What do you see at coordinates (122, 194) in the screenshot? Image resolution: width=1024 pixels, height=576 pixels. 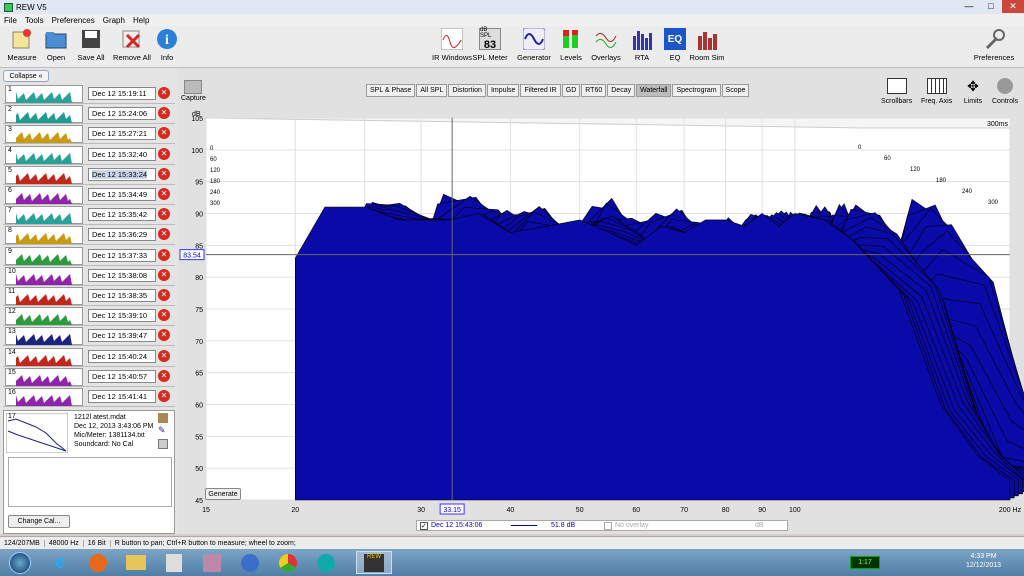 I see `measurement-name-field: Dec 12 15:34:49` at bounding box center [122, 194].